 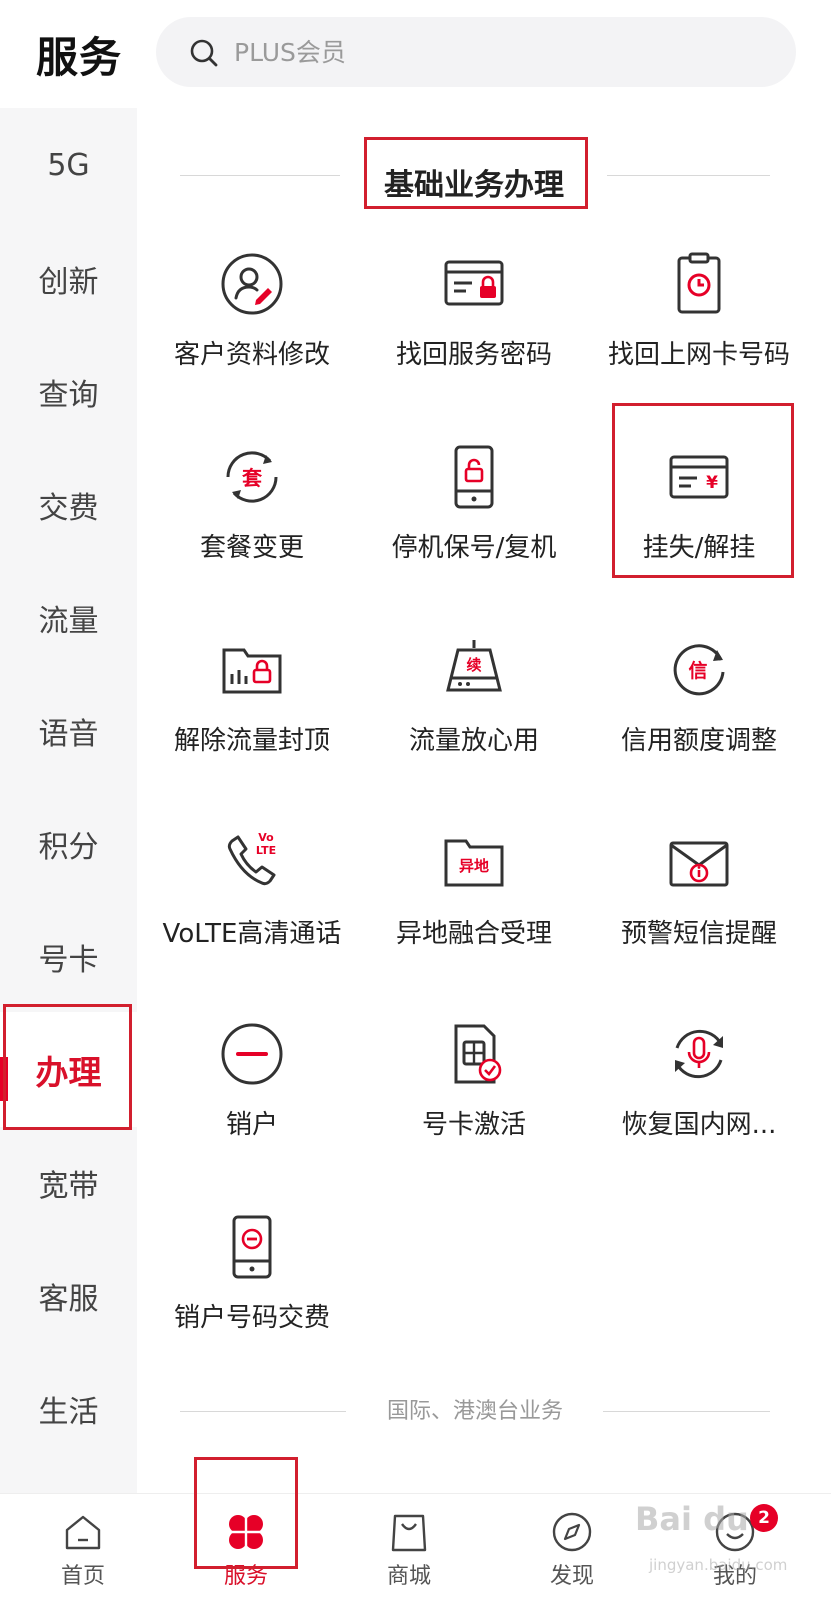 I want to click on svg-text: 信, so click(x=697, y=670).